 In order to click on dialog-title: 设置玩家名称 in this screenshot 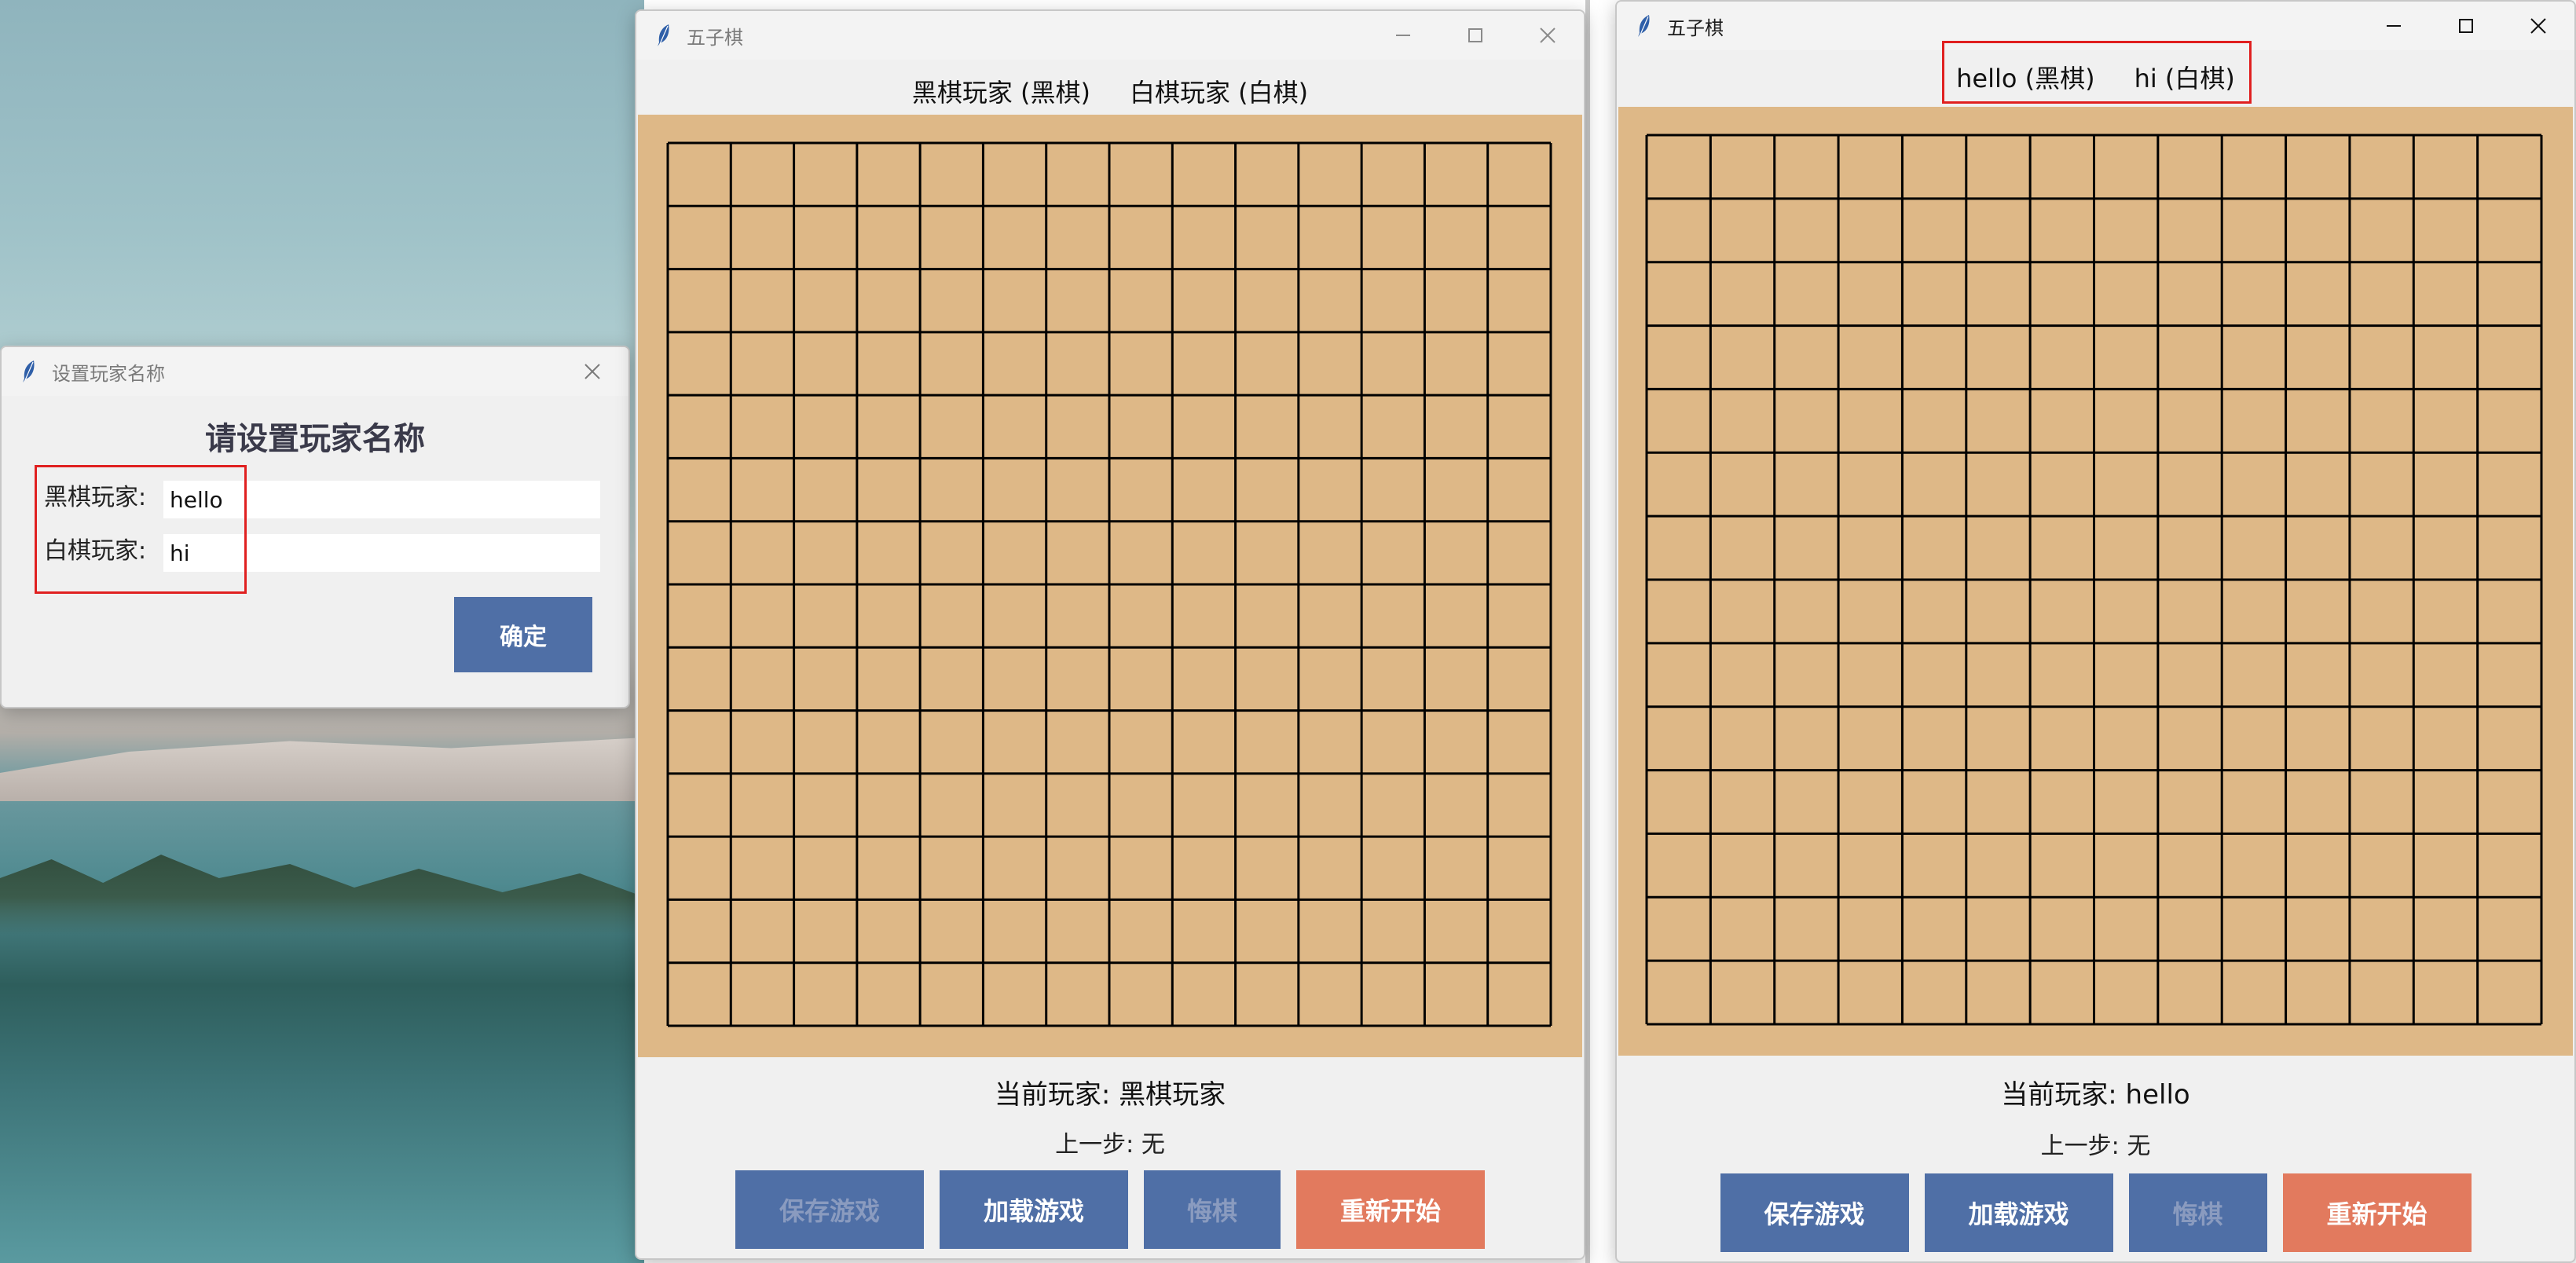, I will do `click(109, 373)`.